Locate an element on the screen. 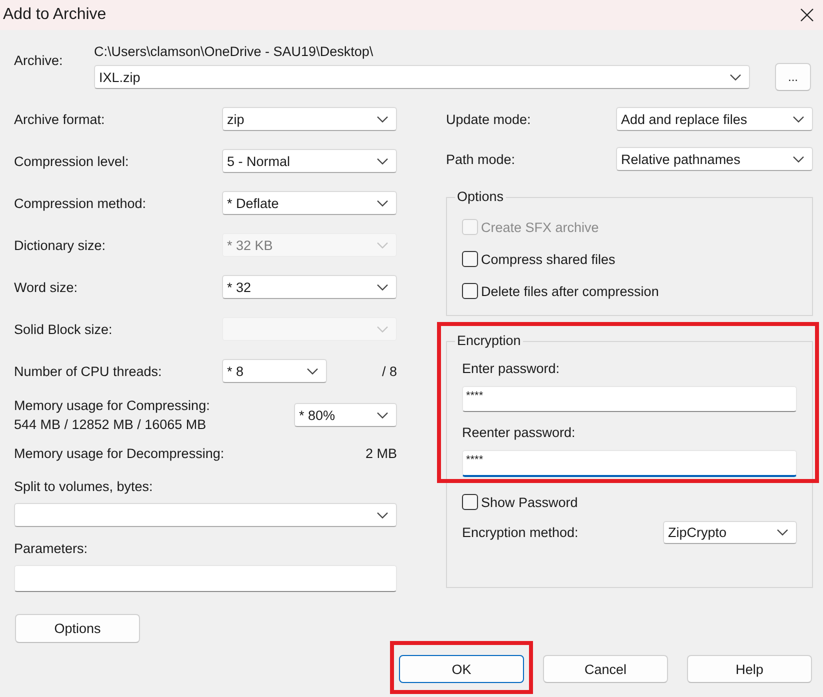 The image size is (823, 697). options-button: Options is located at coordinates (77, 628).